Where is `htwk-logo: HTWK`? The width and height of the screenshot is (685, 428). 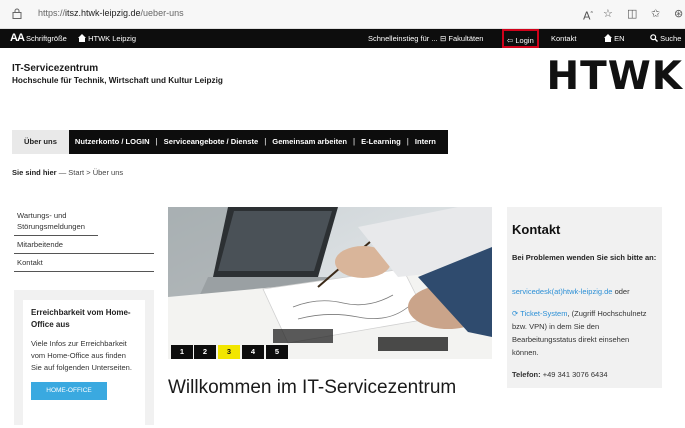
htwk-logo: HTWK is located at coordinates (615, 76).